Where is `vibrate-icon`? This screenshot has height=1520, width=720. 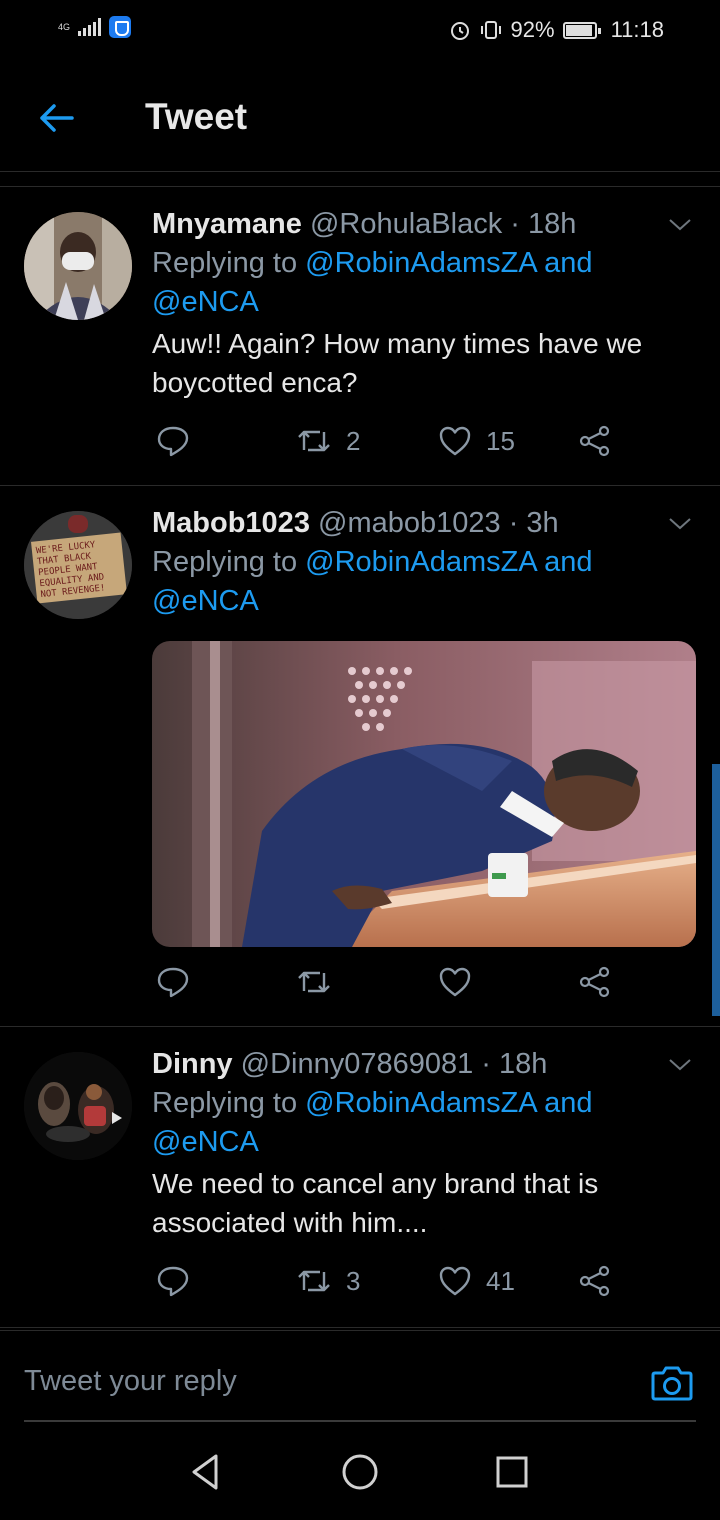 vibrate-icon is located at coordinates (490, 30).